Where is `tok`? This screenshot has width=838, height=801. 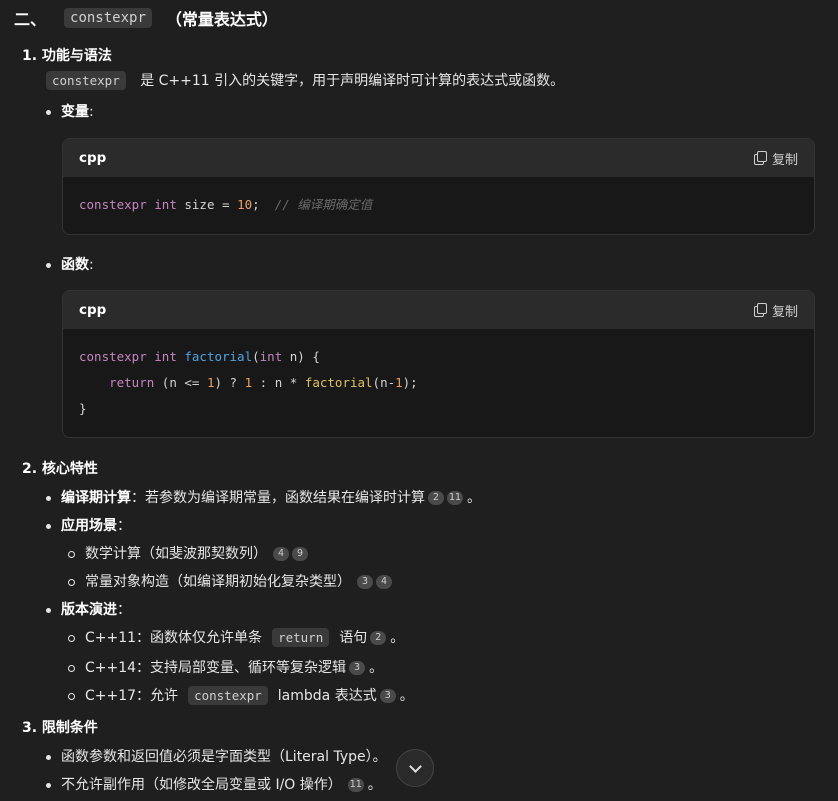 tok is located at coordinates (94, 382).